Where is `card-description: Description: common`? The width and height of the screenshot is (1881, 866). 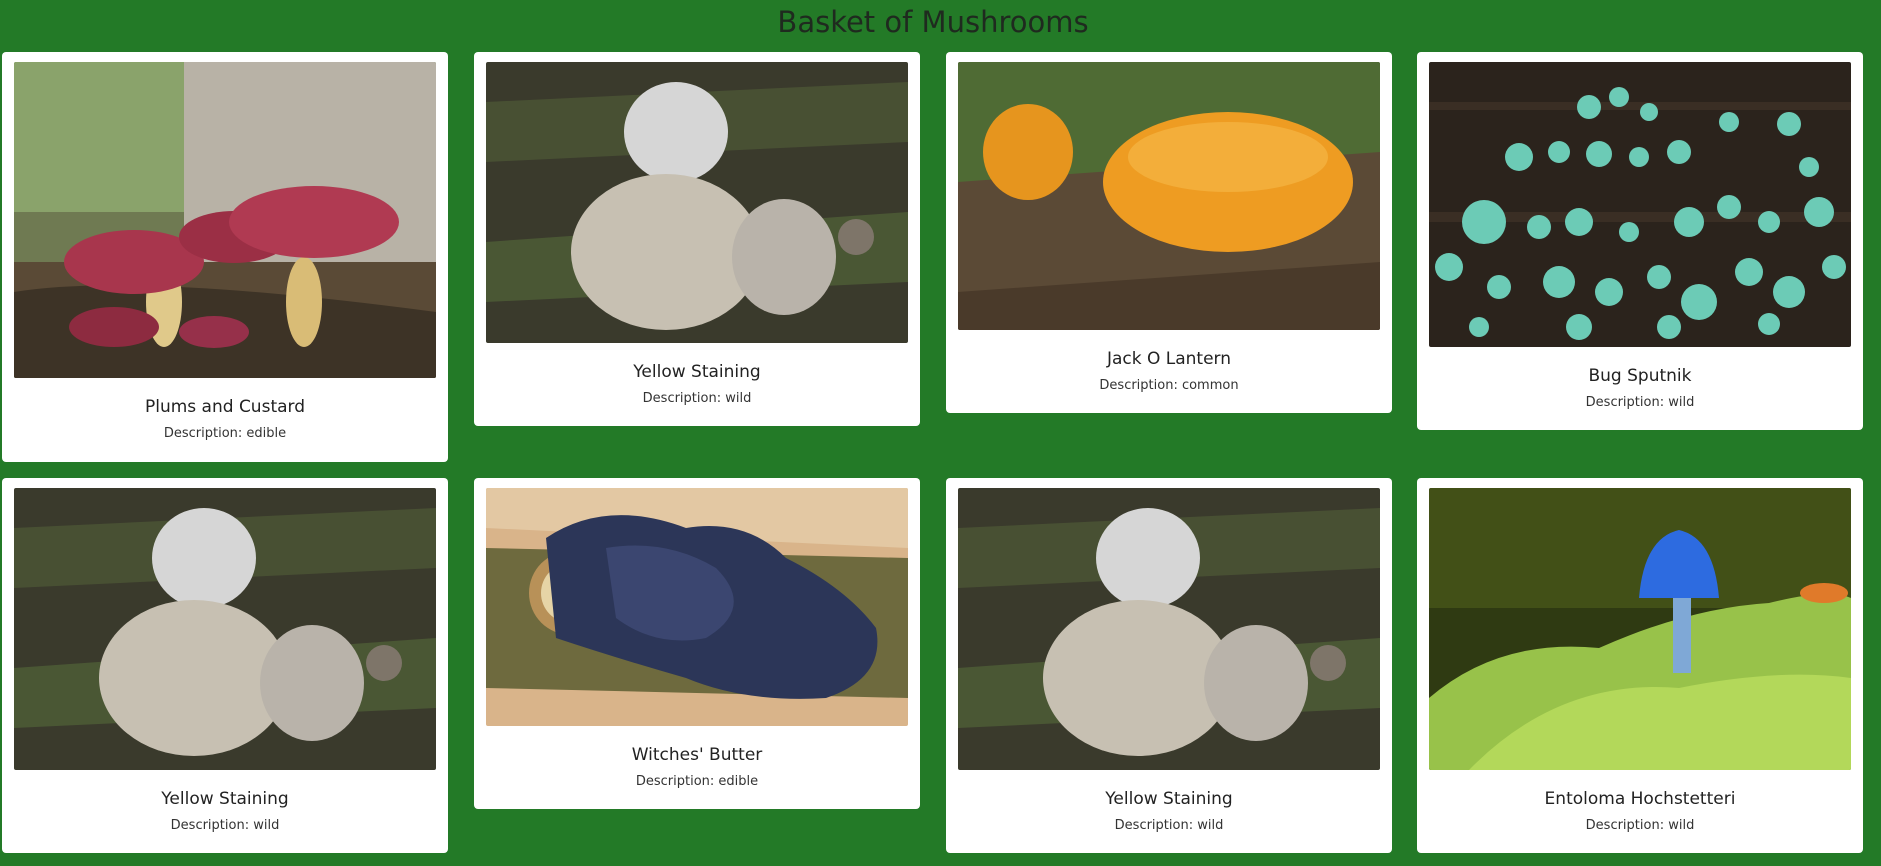 card-description: Description: common is located at coordinates (1169, 385).